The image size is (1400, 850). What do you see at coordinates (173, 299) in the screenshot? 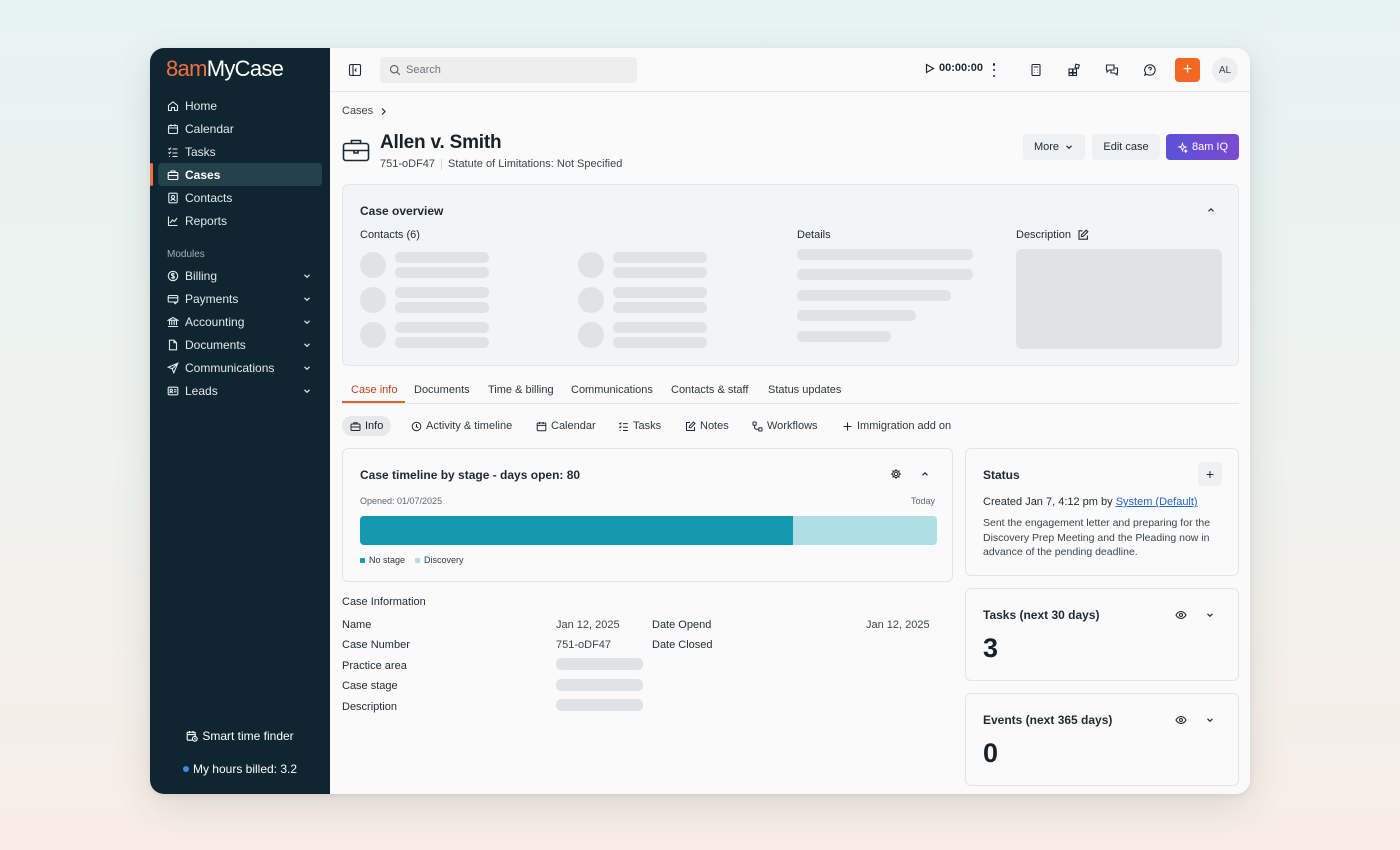
I see `payments-icon` at bounding box center [173, 299].